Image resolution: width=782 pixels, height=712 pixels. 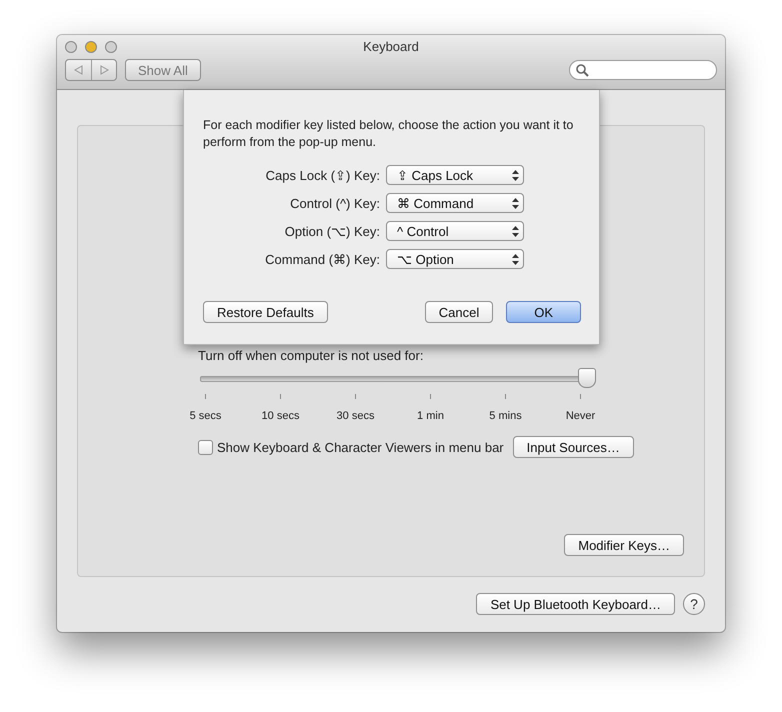 I want to click on window-title: Keyboard, so click(x=391, y=46).